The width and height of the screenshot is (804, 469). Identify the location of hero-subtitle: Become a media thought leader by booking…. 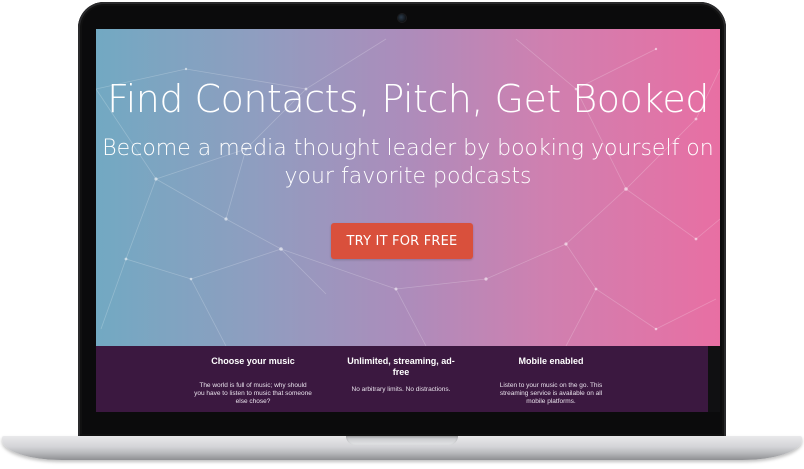
(408, 162).